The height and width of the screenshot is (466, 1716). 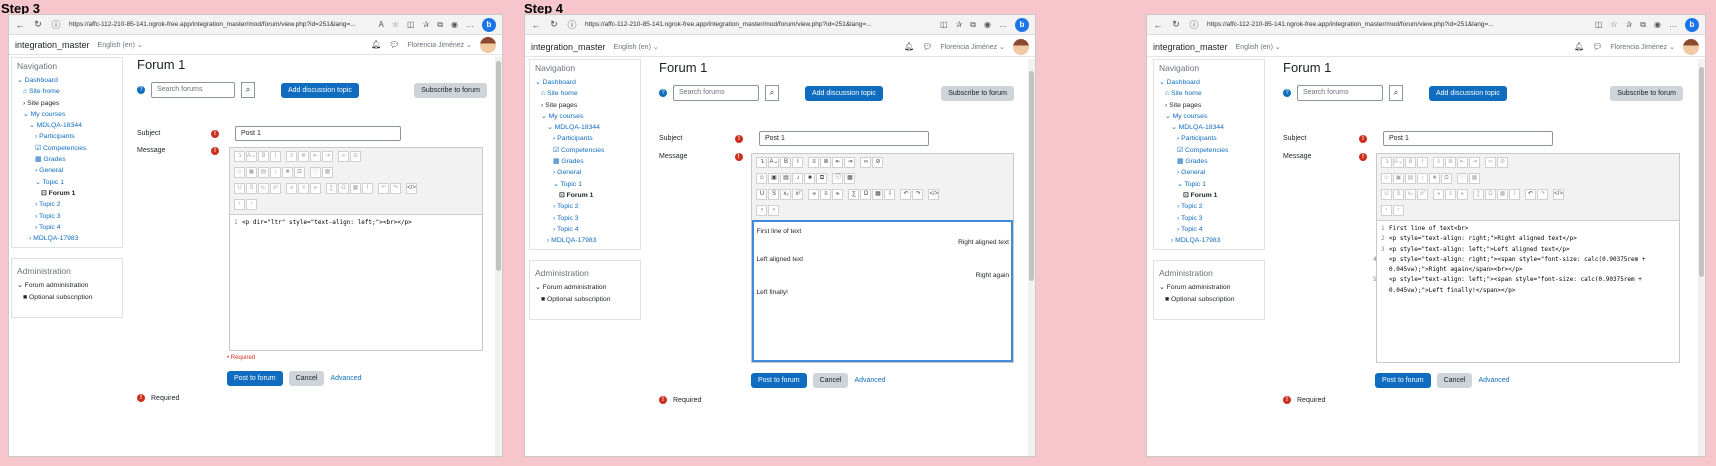 I want to click on nav-forum1: ⊡ Forum 1, so click(x=1209, y=195).